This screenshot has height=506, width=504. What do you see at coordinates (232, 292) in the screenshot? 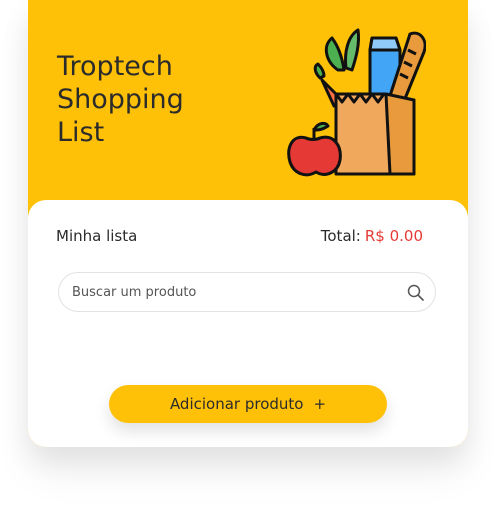
I see `search-input` at bounding box center [232, 292].